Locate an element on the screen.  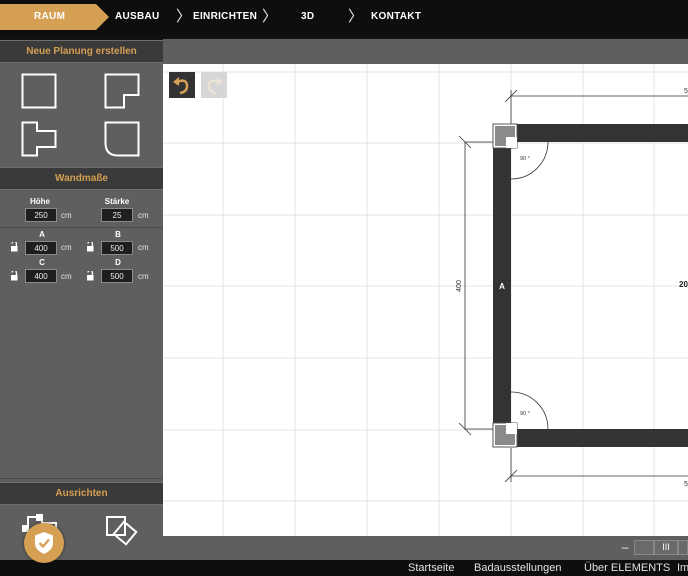
l-shape-icon is located at coordinates (122, 91).